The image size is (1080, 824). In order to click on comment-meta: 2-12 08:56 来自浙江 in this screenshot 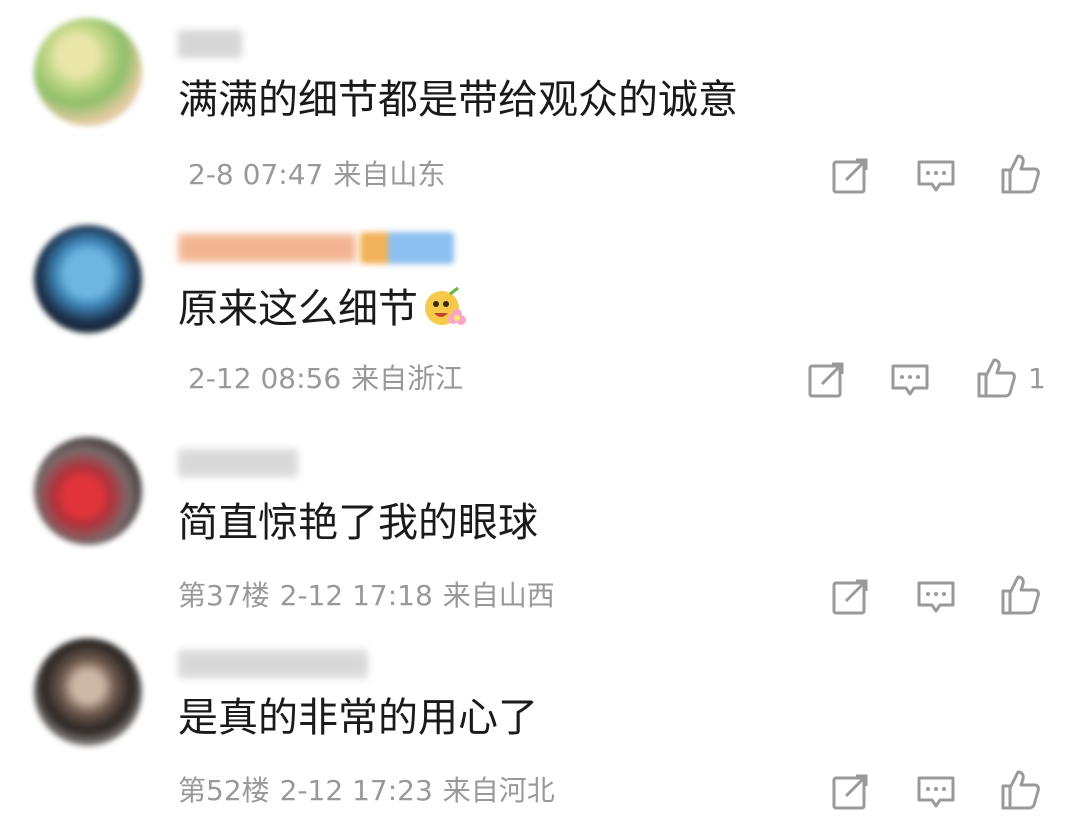, I will do `click(325, 379)`.